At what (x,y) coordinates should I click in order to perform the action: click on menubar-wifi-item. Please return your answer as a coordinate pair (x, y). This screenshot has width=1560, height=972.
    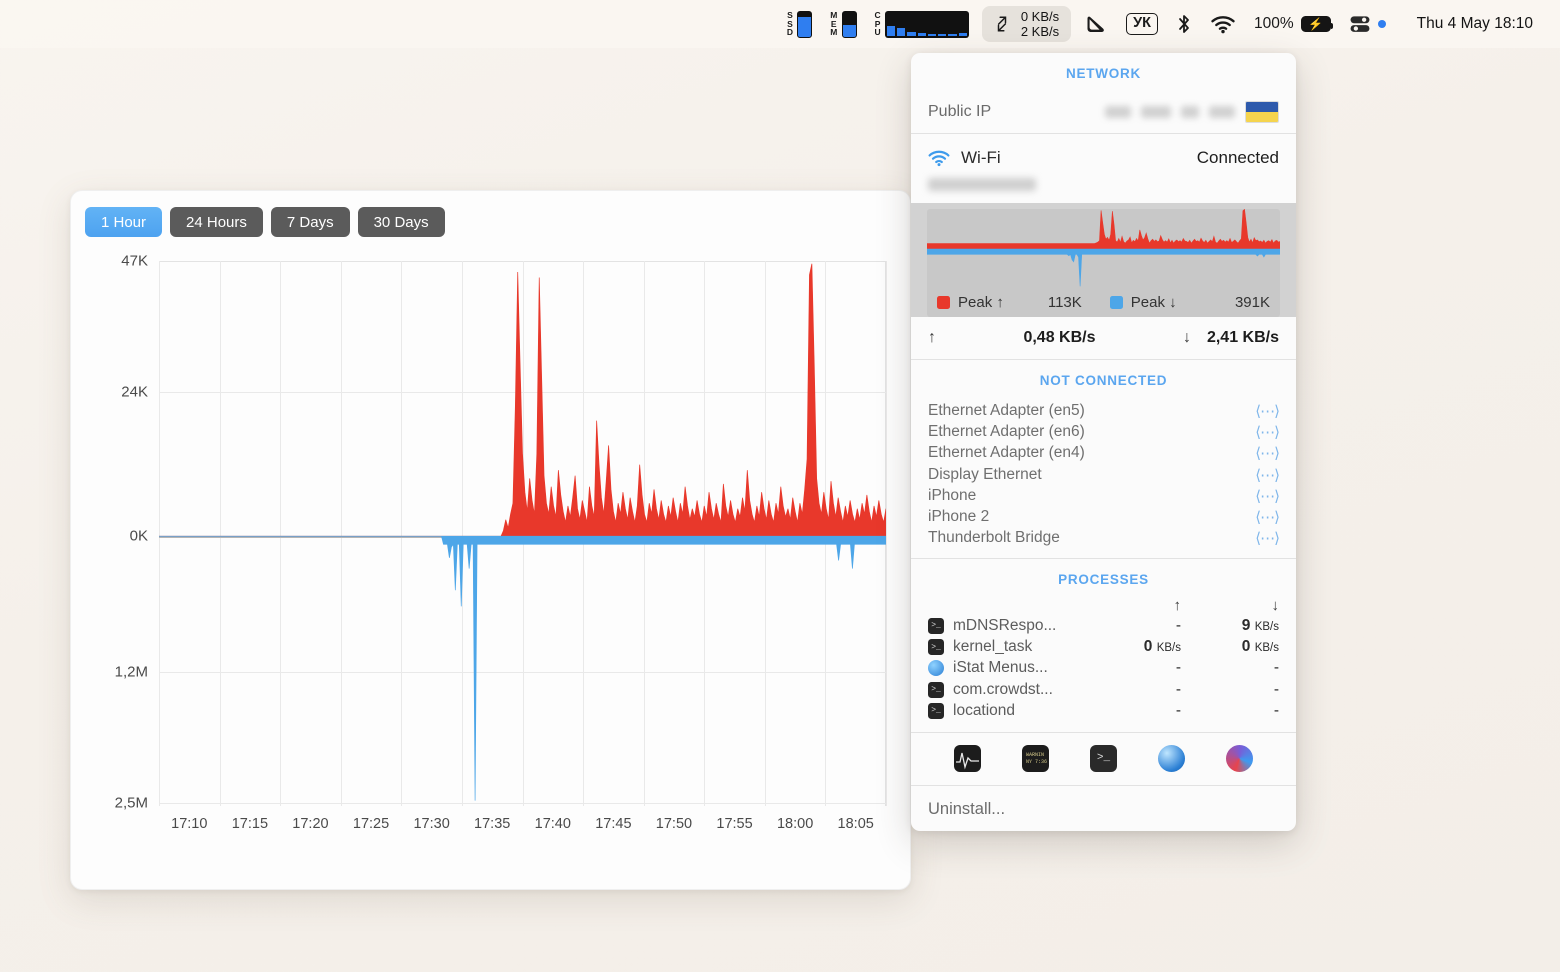
    Looking at the image, I should click on (1223, 24).